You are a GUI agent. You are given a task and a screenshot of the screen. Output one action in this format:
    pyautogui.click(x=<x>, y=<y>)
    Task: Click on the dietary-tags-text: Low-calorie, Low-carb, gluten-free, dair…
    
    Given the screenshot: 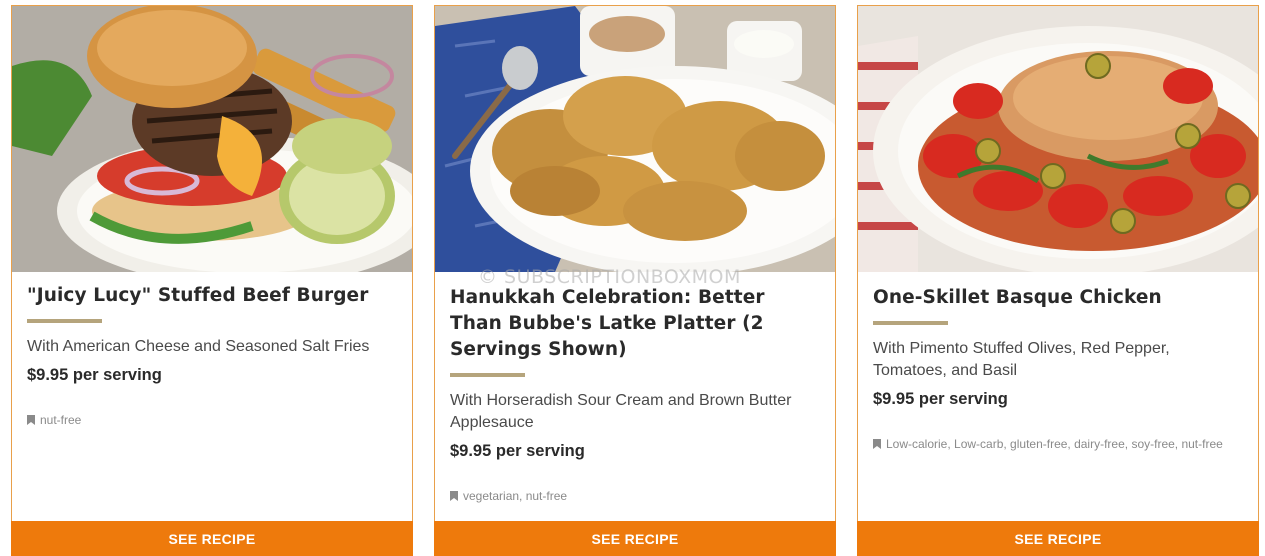 What is the action you would take?
    pyautogui.click(x=1054, y=444)
    